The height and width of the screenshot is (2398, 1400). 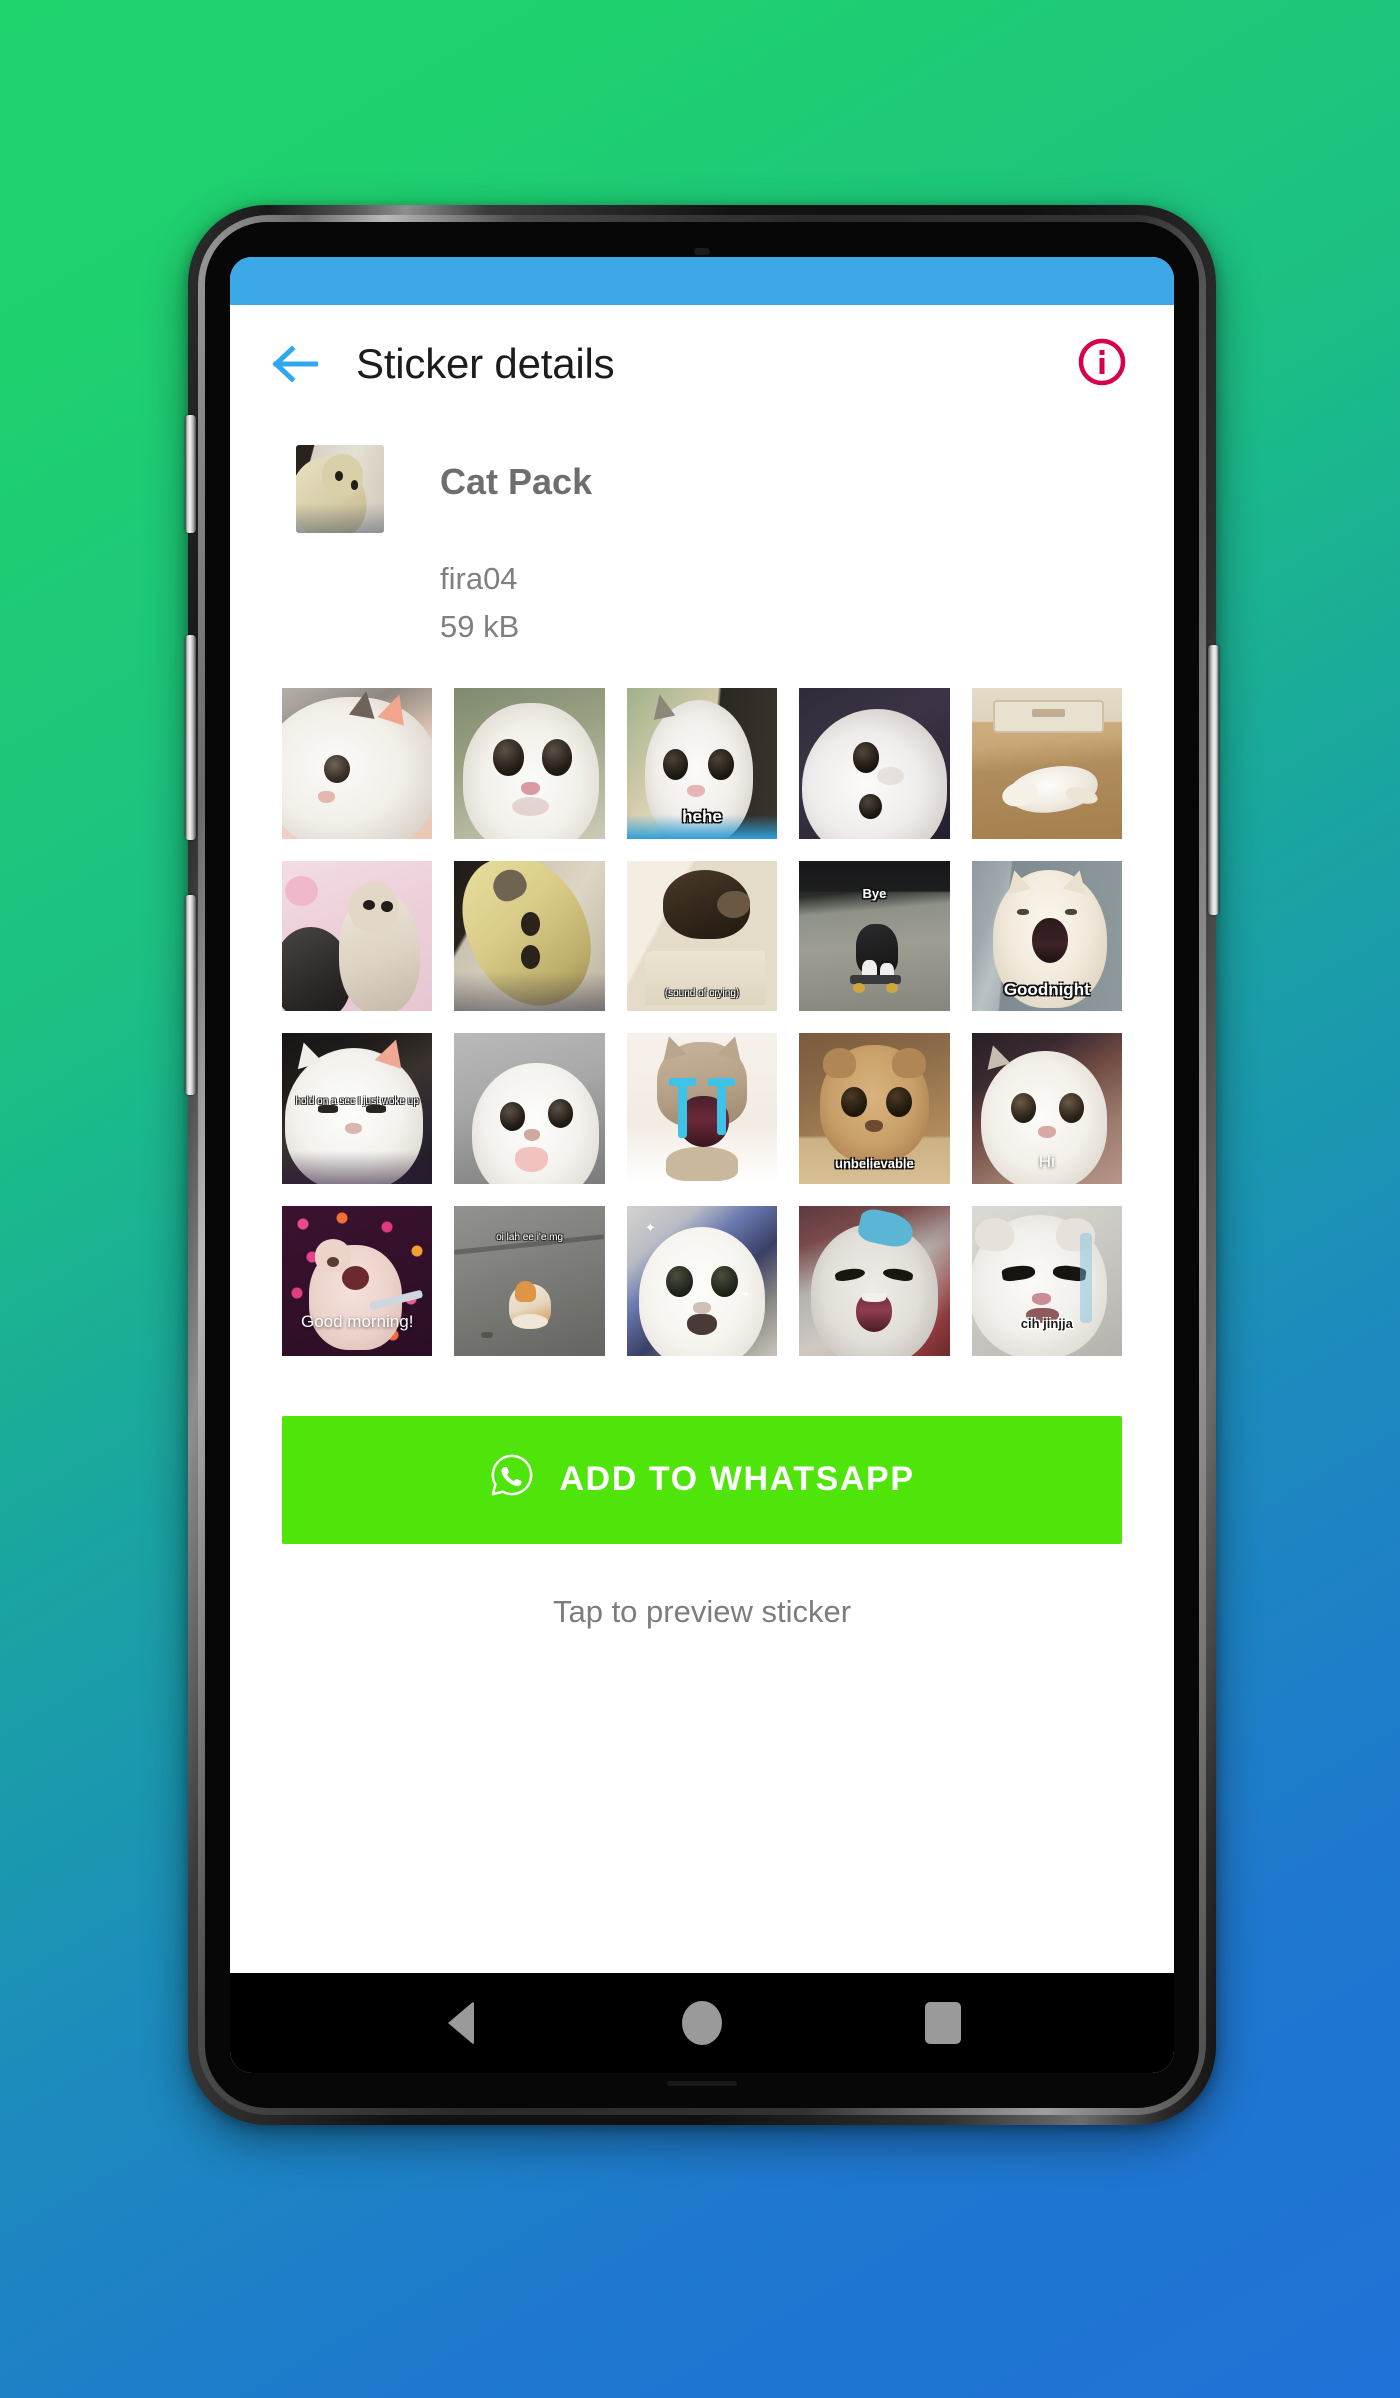 What do you see at coordinates (1046, 936) in the screenshot?
I see `sticker-item: Goodnight` at bounding box center [1046, 936].